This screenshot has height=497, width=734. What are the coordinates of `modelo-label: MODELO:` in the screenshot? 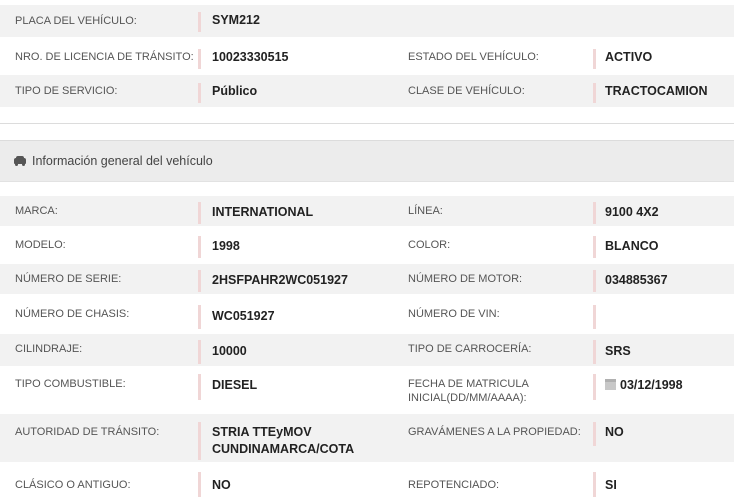 It's located at (40, 245).